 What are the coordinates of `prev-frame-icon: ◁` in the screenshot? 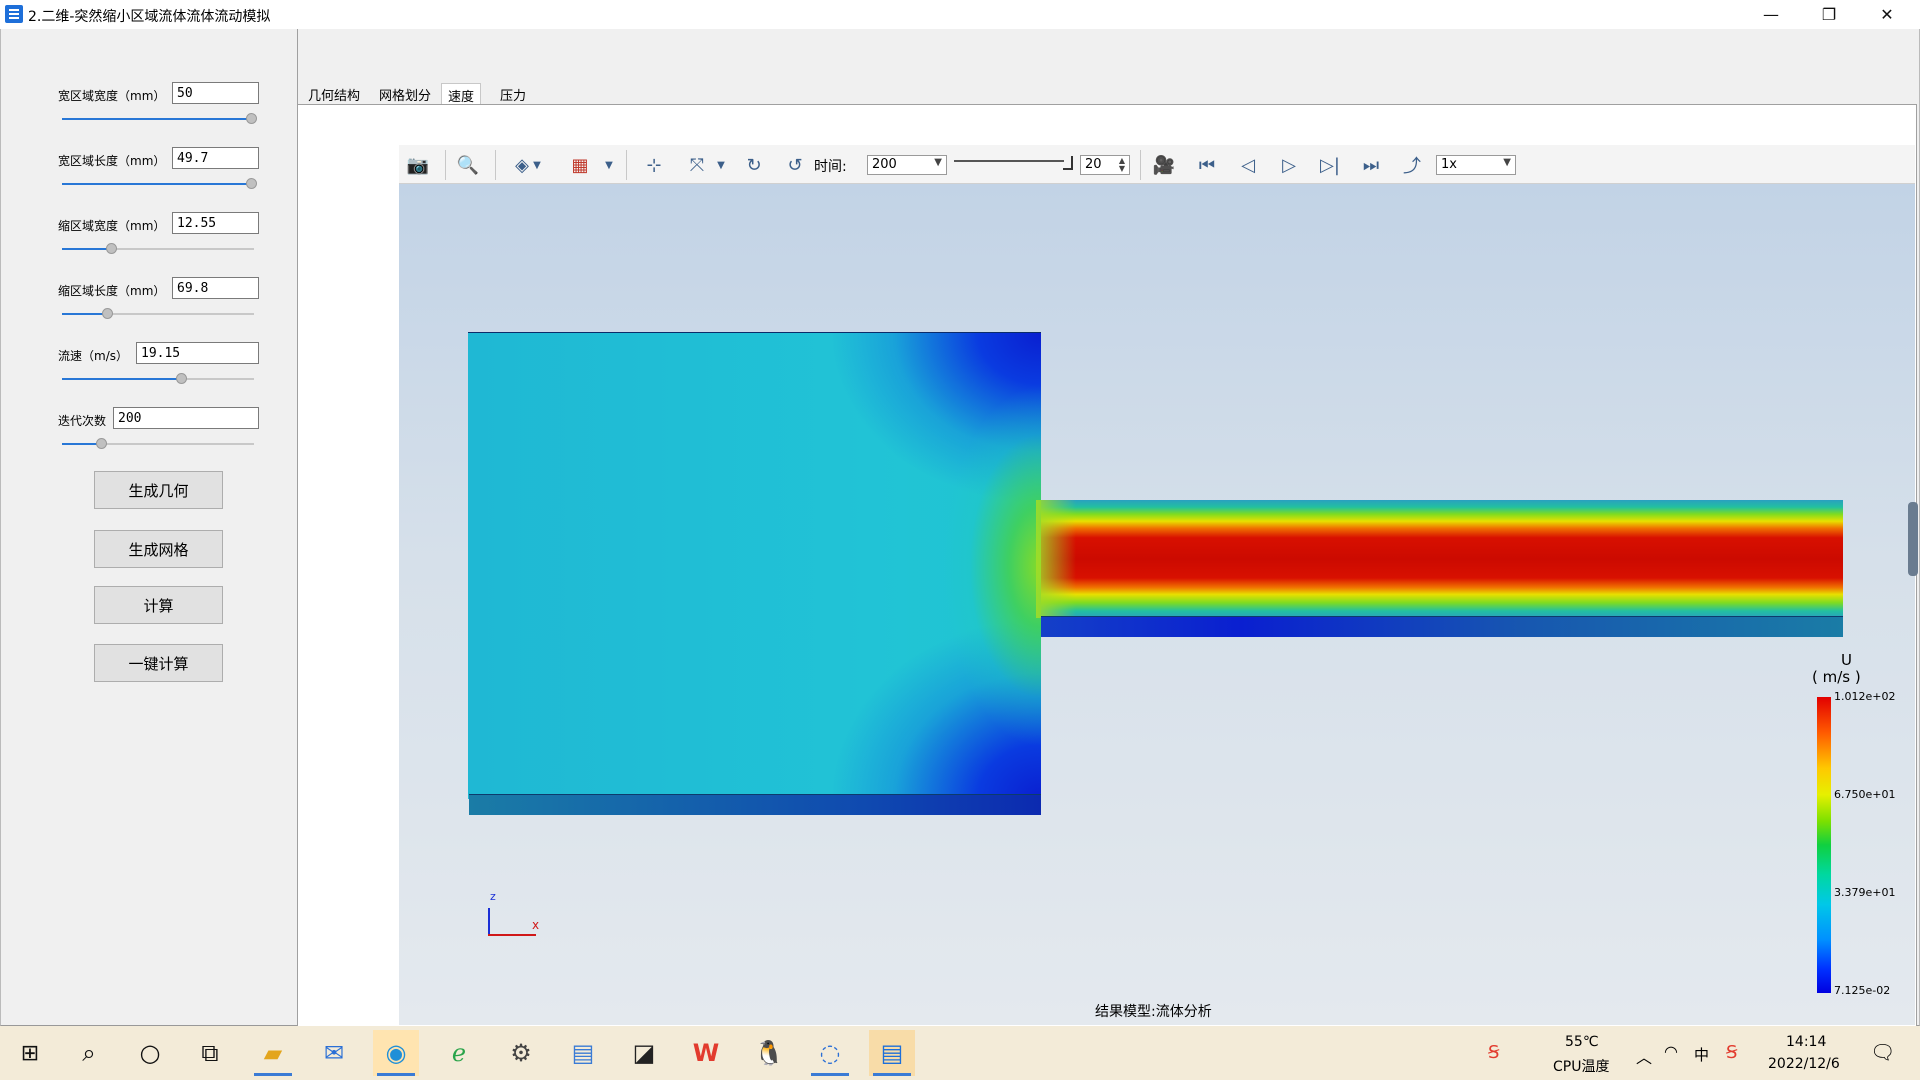 It's located at (1248, 165).